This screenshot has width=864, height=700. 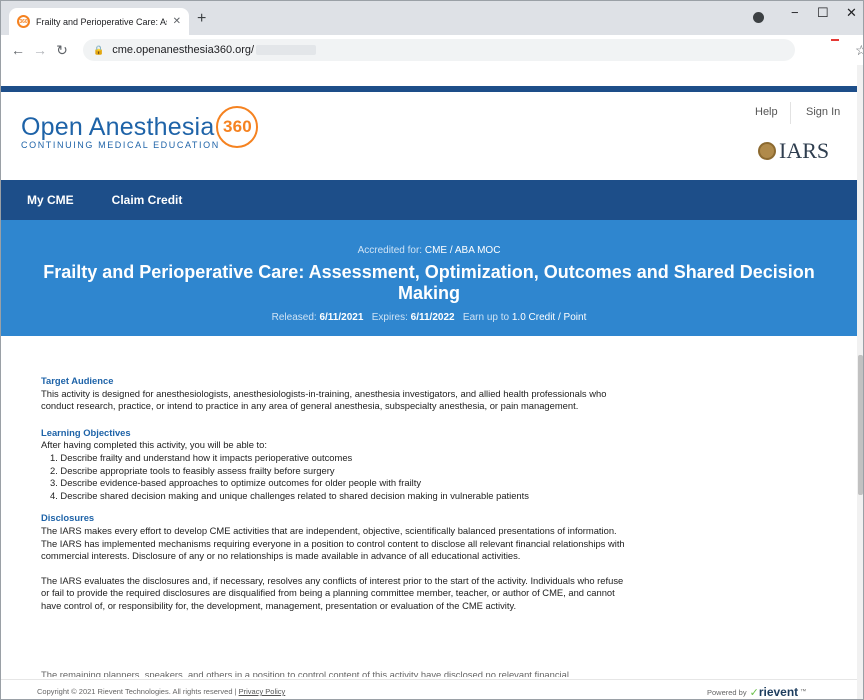 I want to click on divider, so click(x=790, y=113).